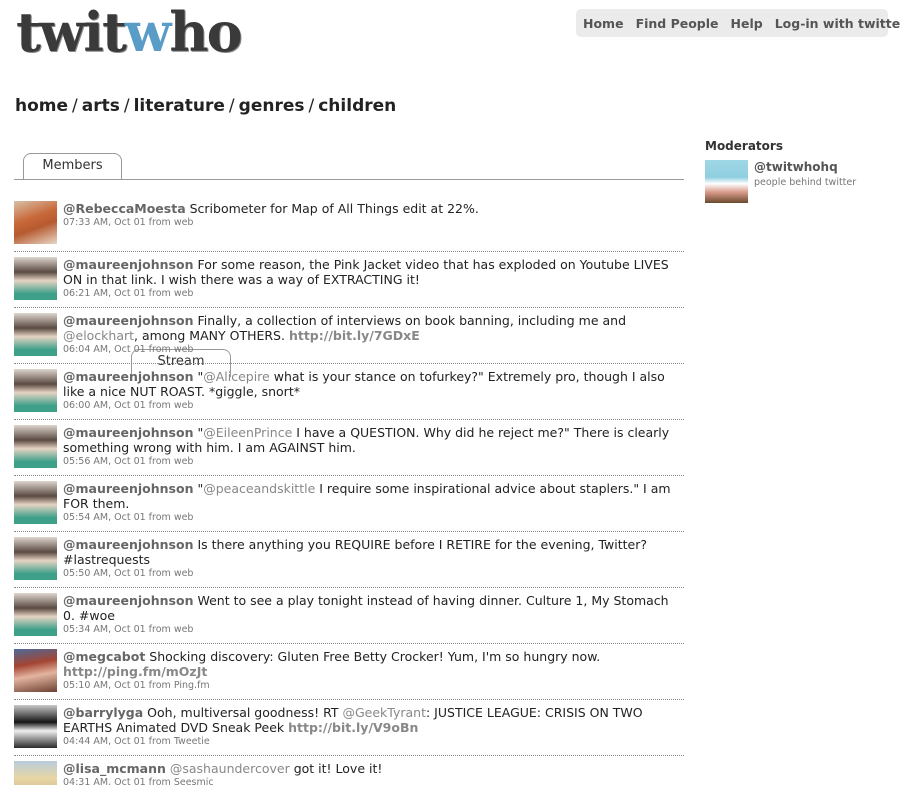  I want to click on tweet-mention: @GeekTyrant, so click(384, 712).